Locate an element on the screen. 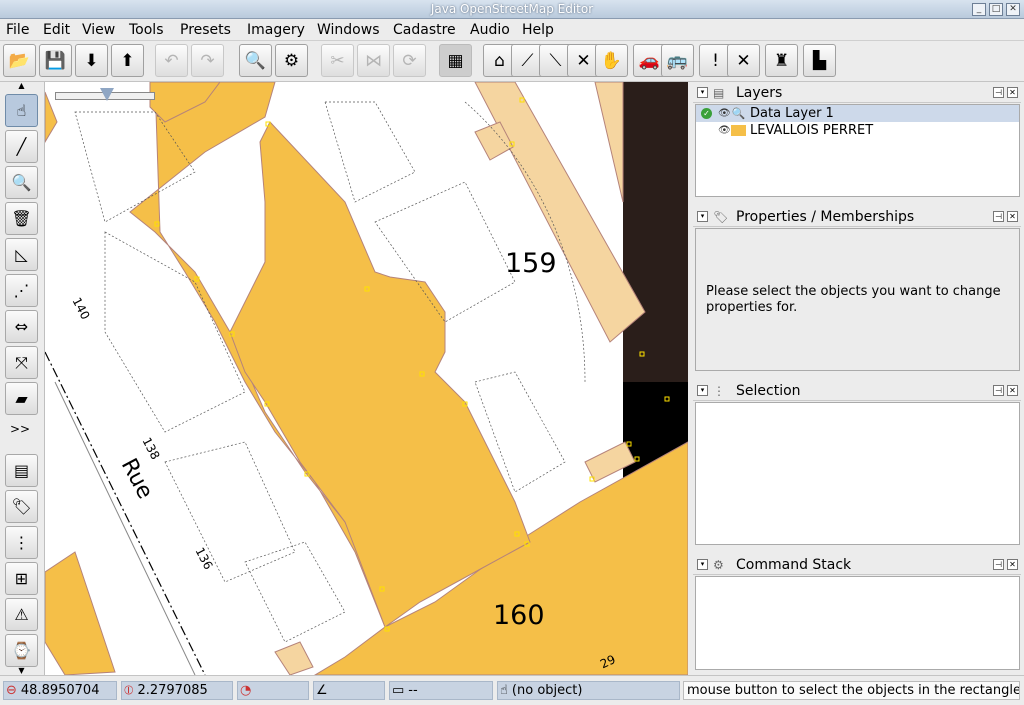  layers-toggle-icon: ▤ is located at coordinates (21, 470).